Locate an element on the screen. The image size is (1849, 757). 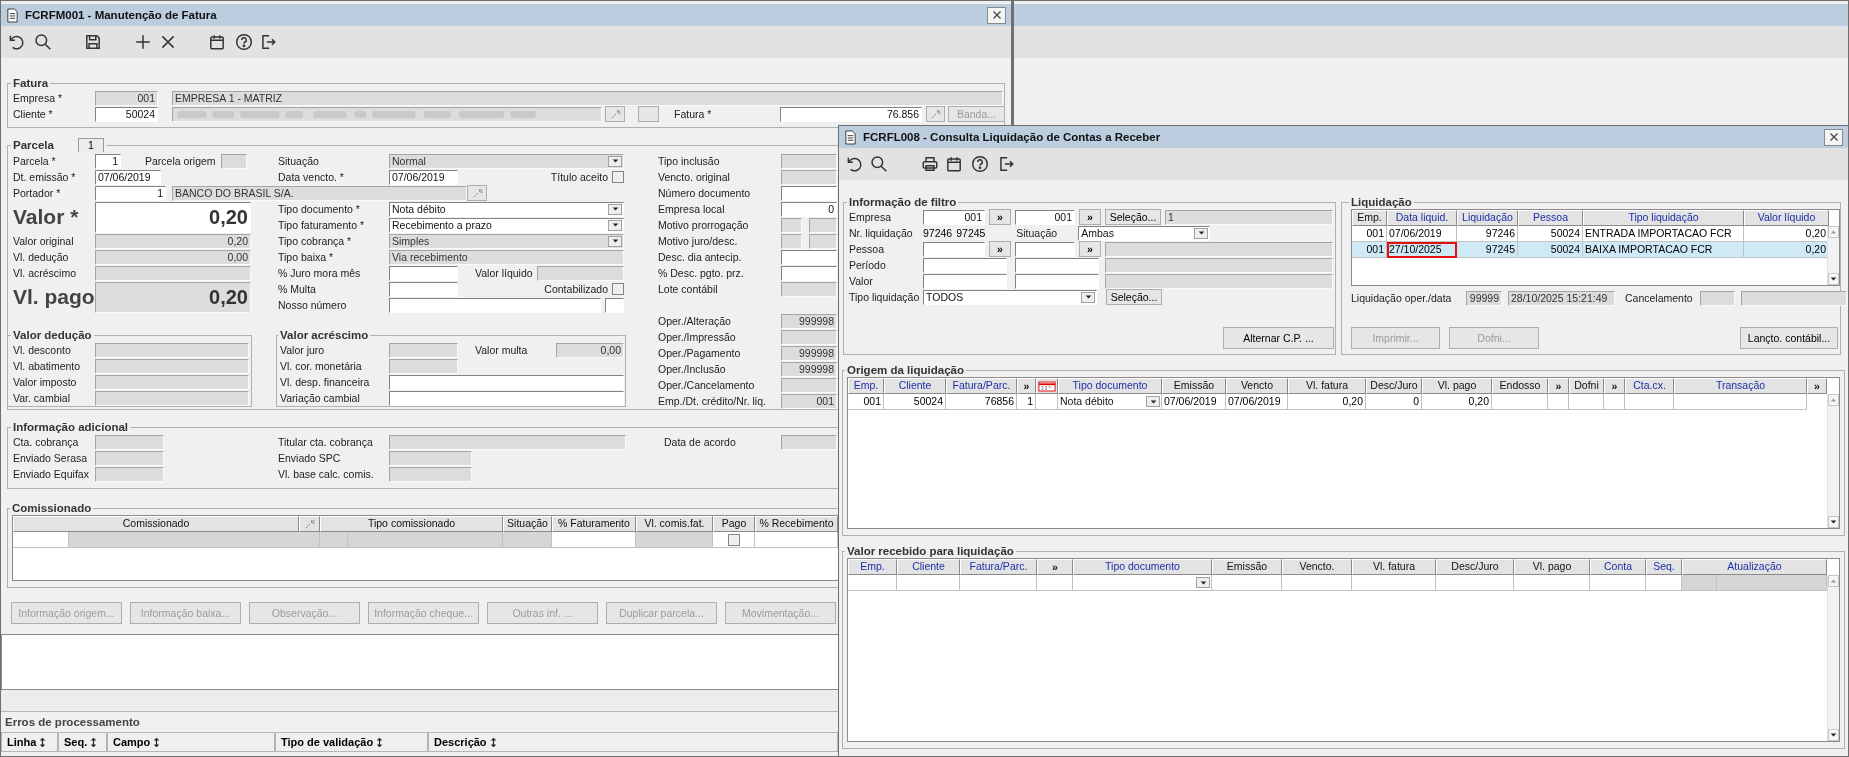
sort-header: Tipo de validação is located at coordinates (351, 742).